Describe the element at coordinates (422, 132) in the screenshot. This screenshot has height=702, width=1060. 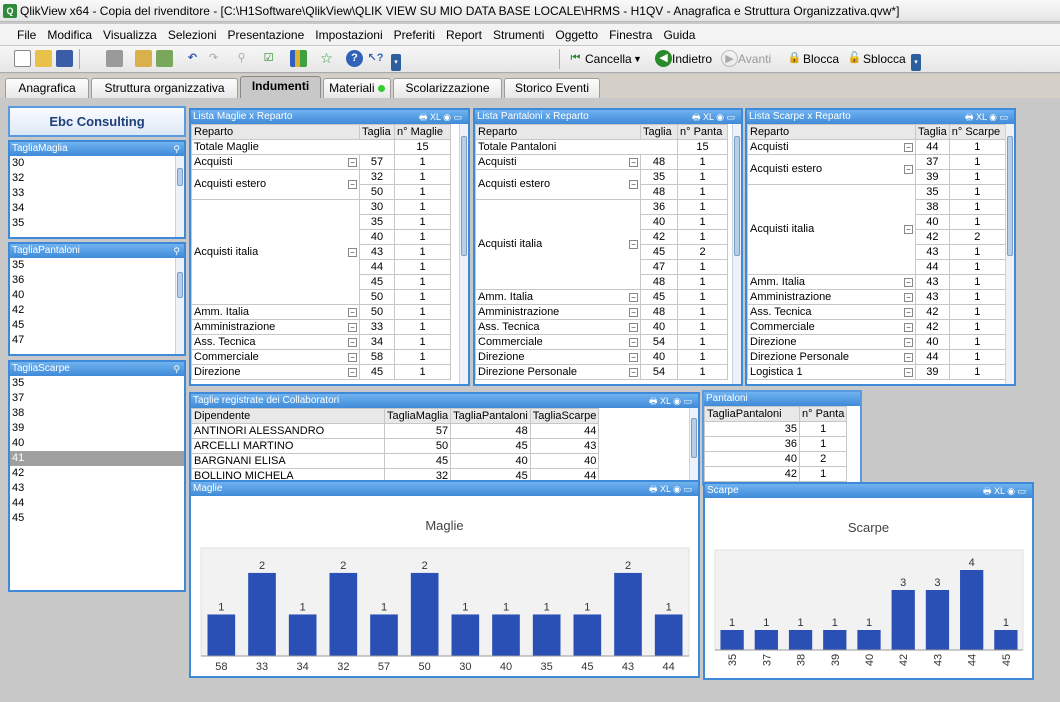
I see `column-header: n° Maglie` at that location.